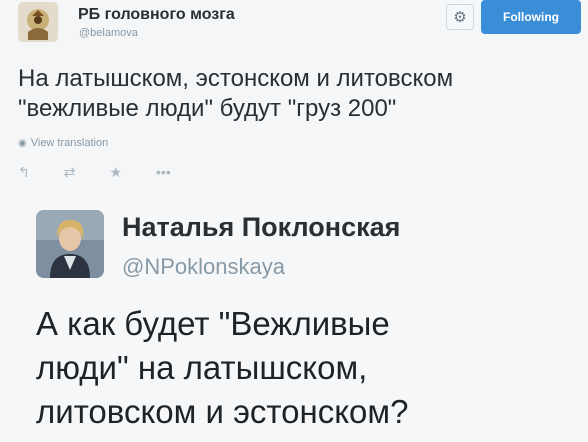 Image resolution: width=588 pixels, height=442 pixels. I want to click on tweet-text-line: На латышском, эстонском и литовском, so click(236, 78).